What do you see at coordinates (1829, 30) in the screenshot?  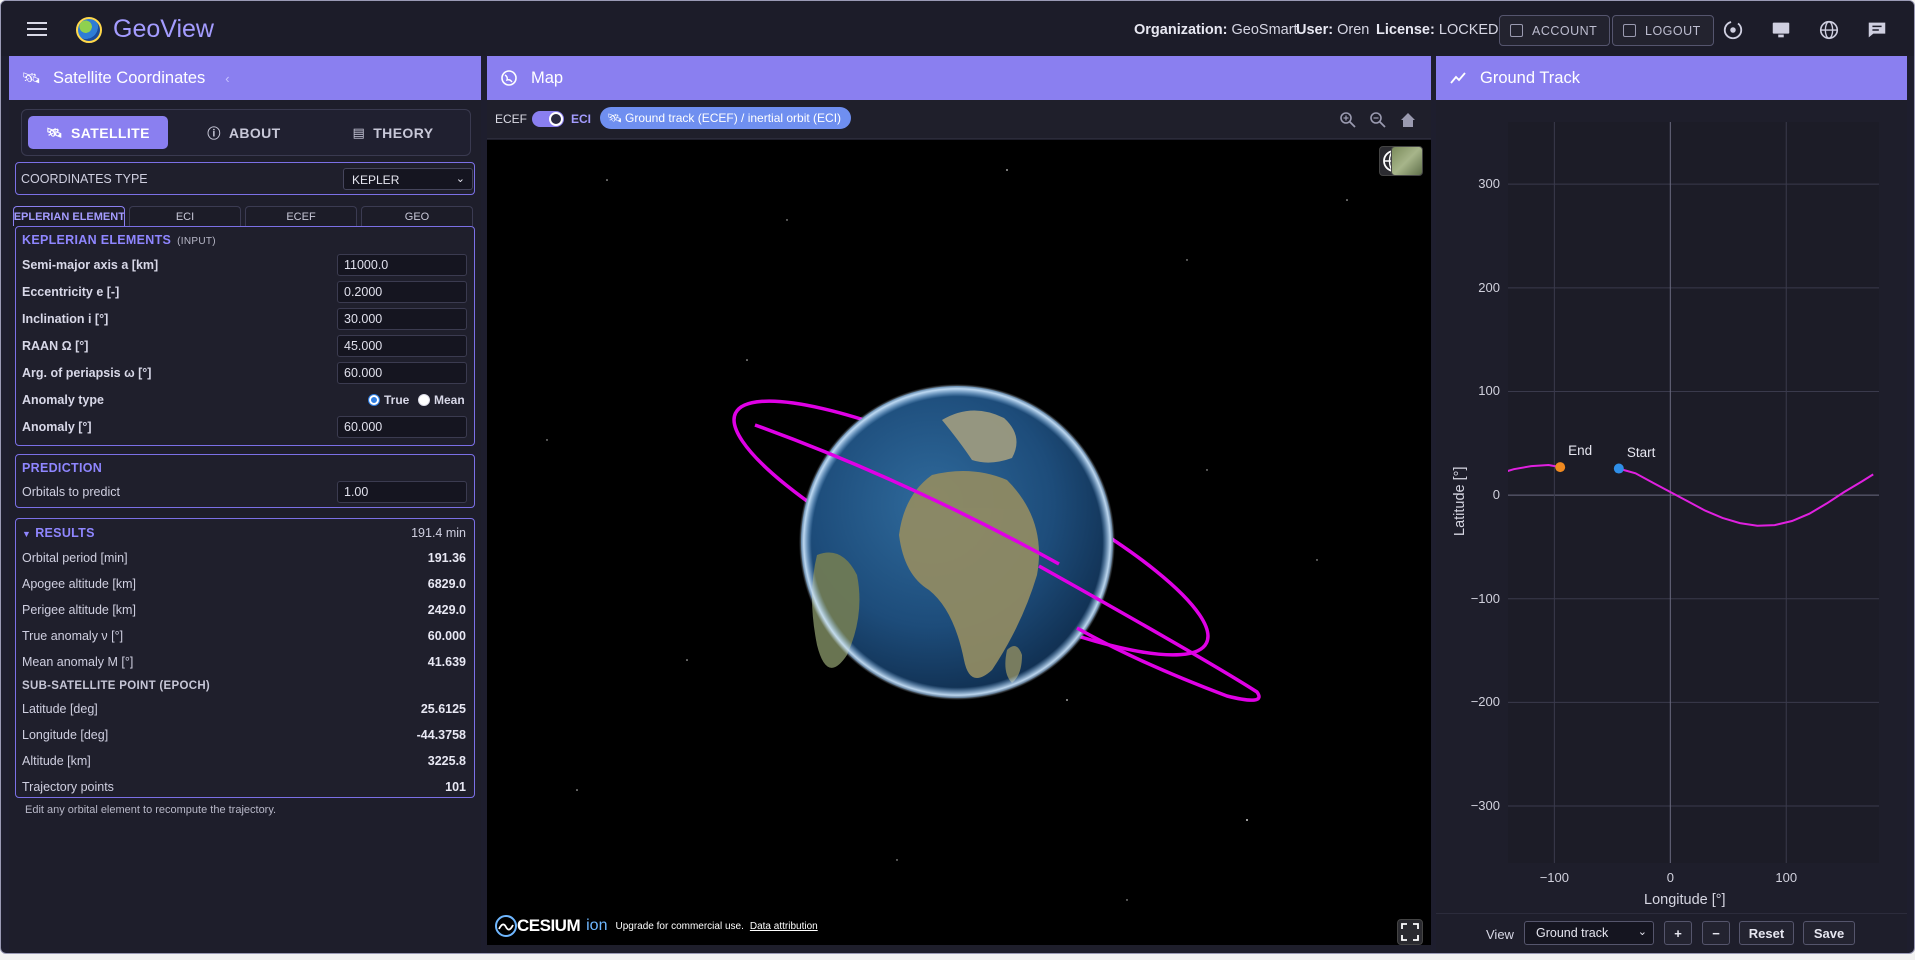 I see `language-globe-icon` at bounding box center [1829, 30].